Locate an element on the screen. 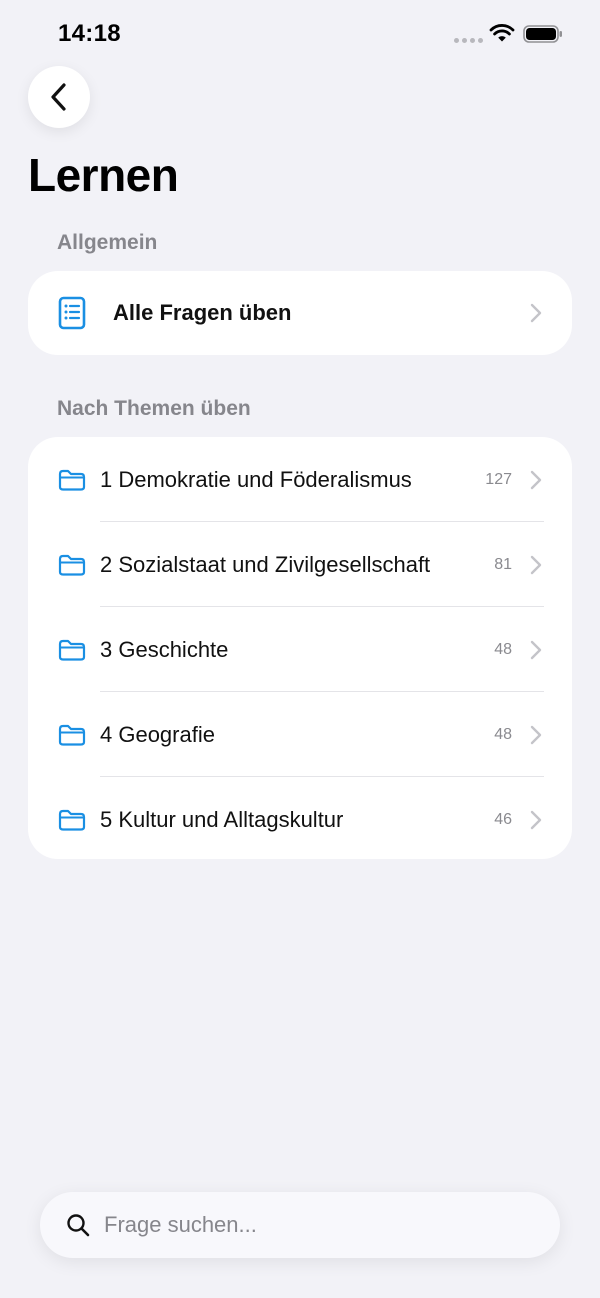 This screenshot has height=1298, width=600. topic-item-5: 5 Kultur und Alltagskultur 46 is located at coordinates (300, 819).